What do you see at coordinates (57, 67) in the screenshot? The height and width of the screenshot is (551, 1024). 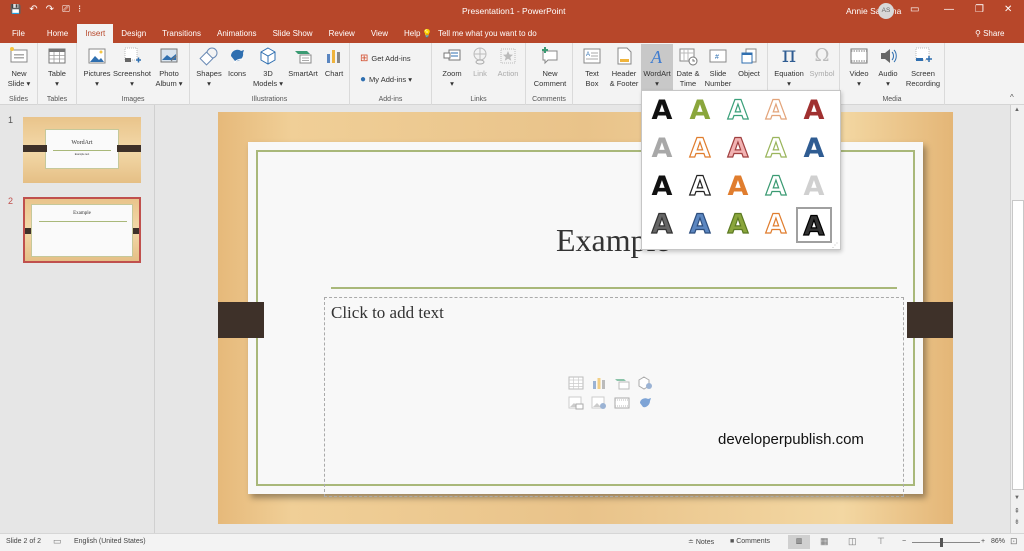 I see `table-button: Table ▾` at bounding box center [57, 67].